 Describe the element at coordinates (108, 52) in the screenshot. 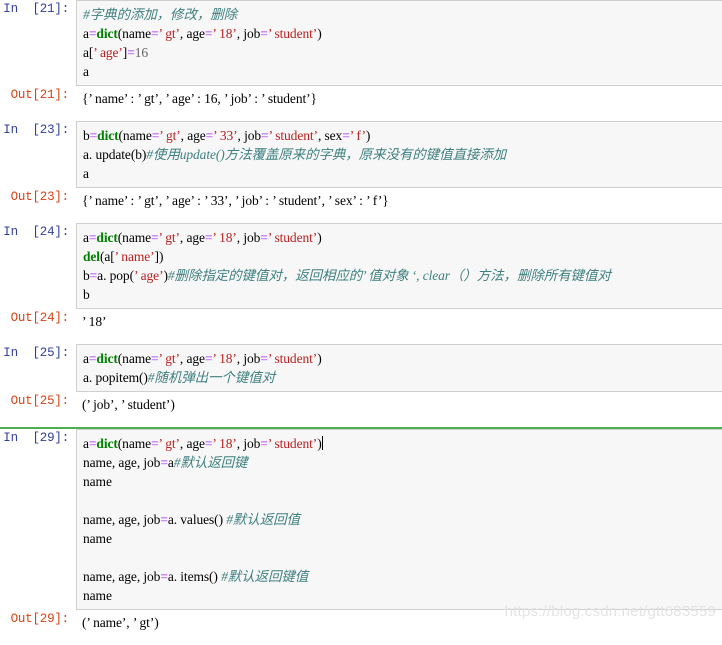

I see `code-token-str: ’ age’` at that location.